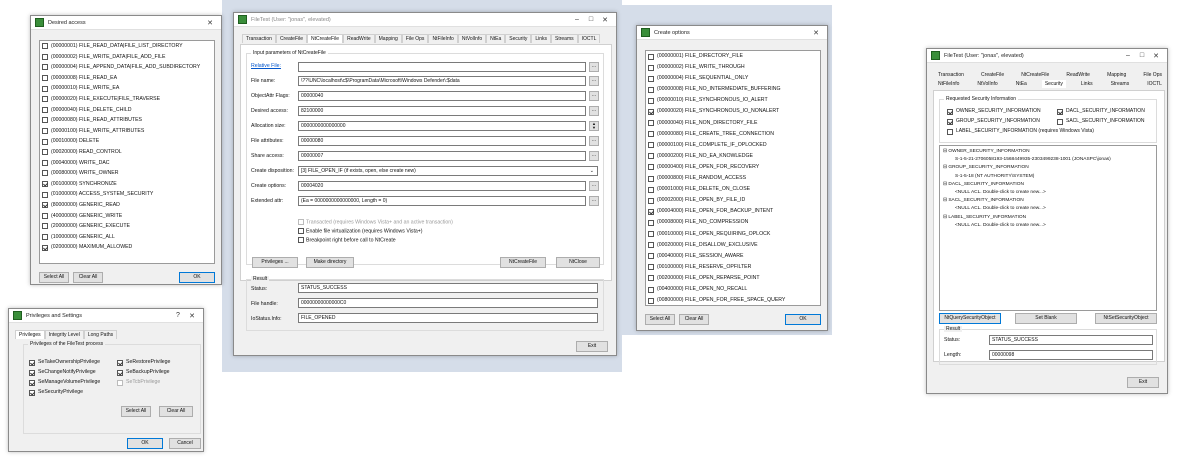 The image size is (1200, 458). What do you see at coordinates (185, 443) in the screenshot?
I see `privileges-cancel-button: Cancel` at bounding box center [185, 443].